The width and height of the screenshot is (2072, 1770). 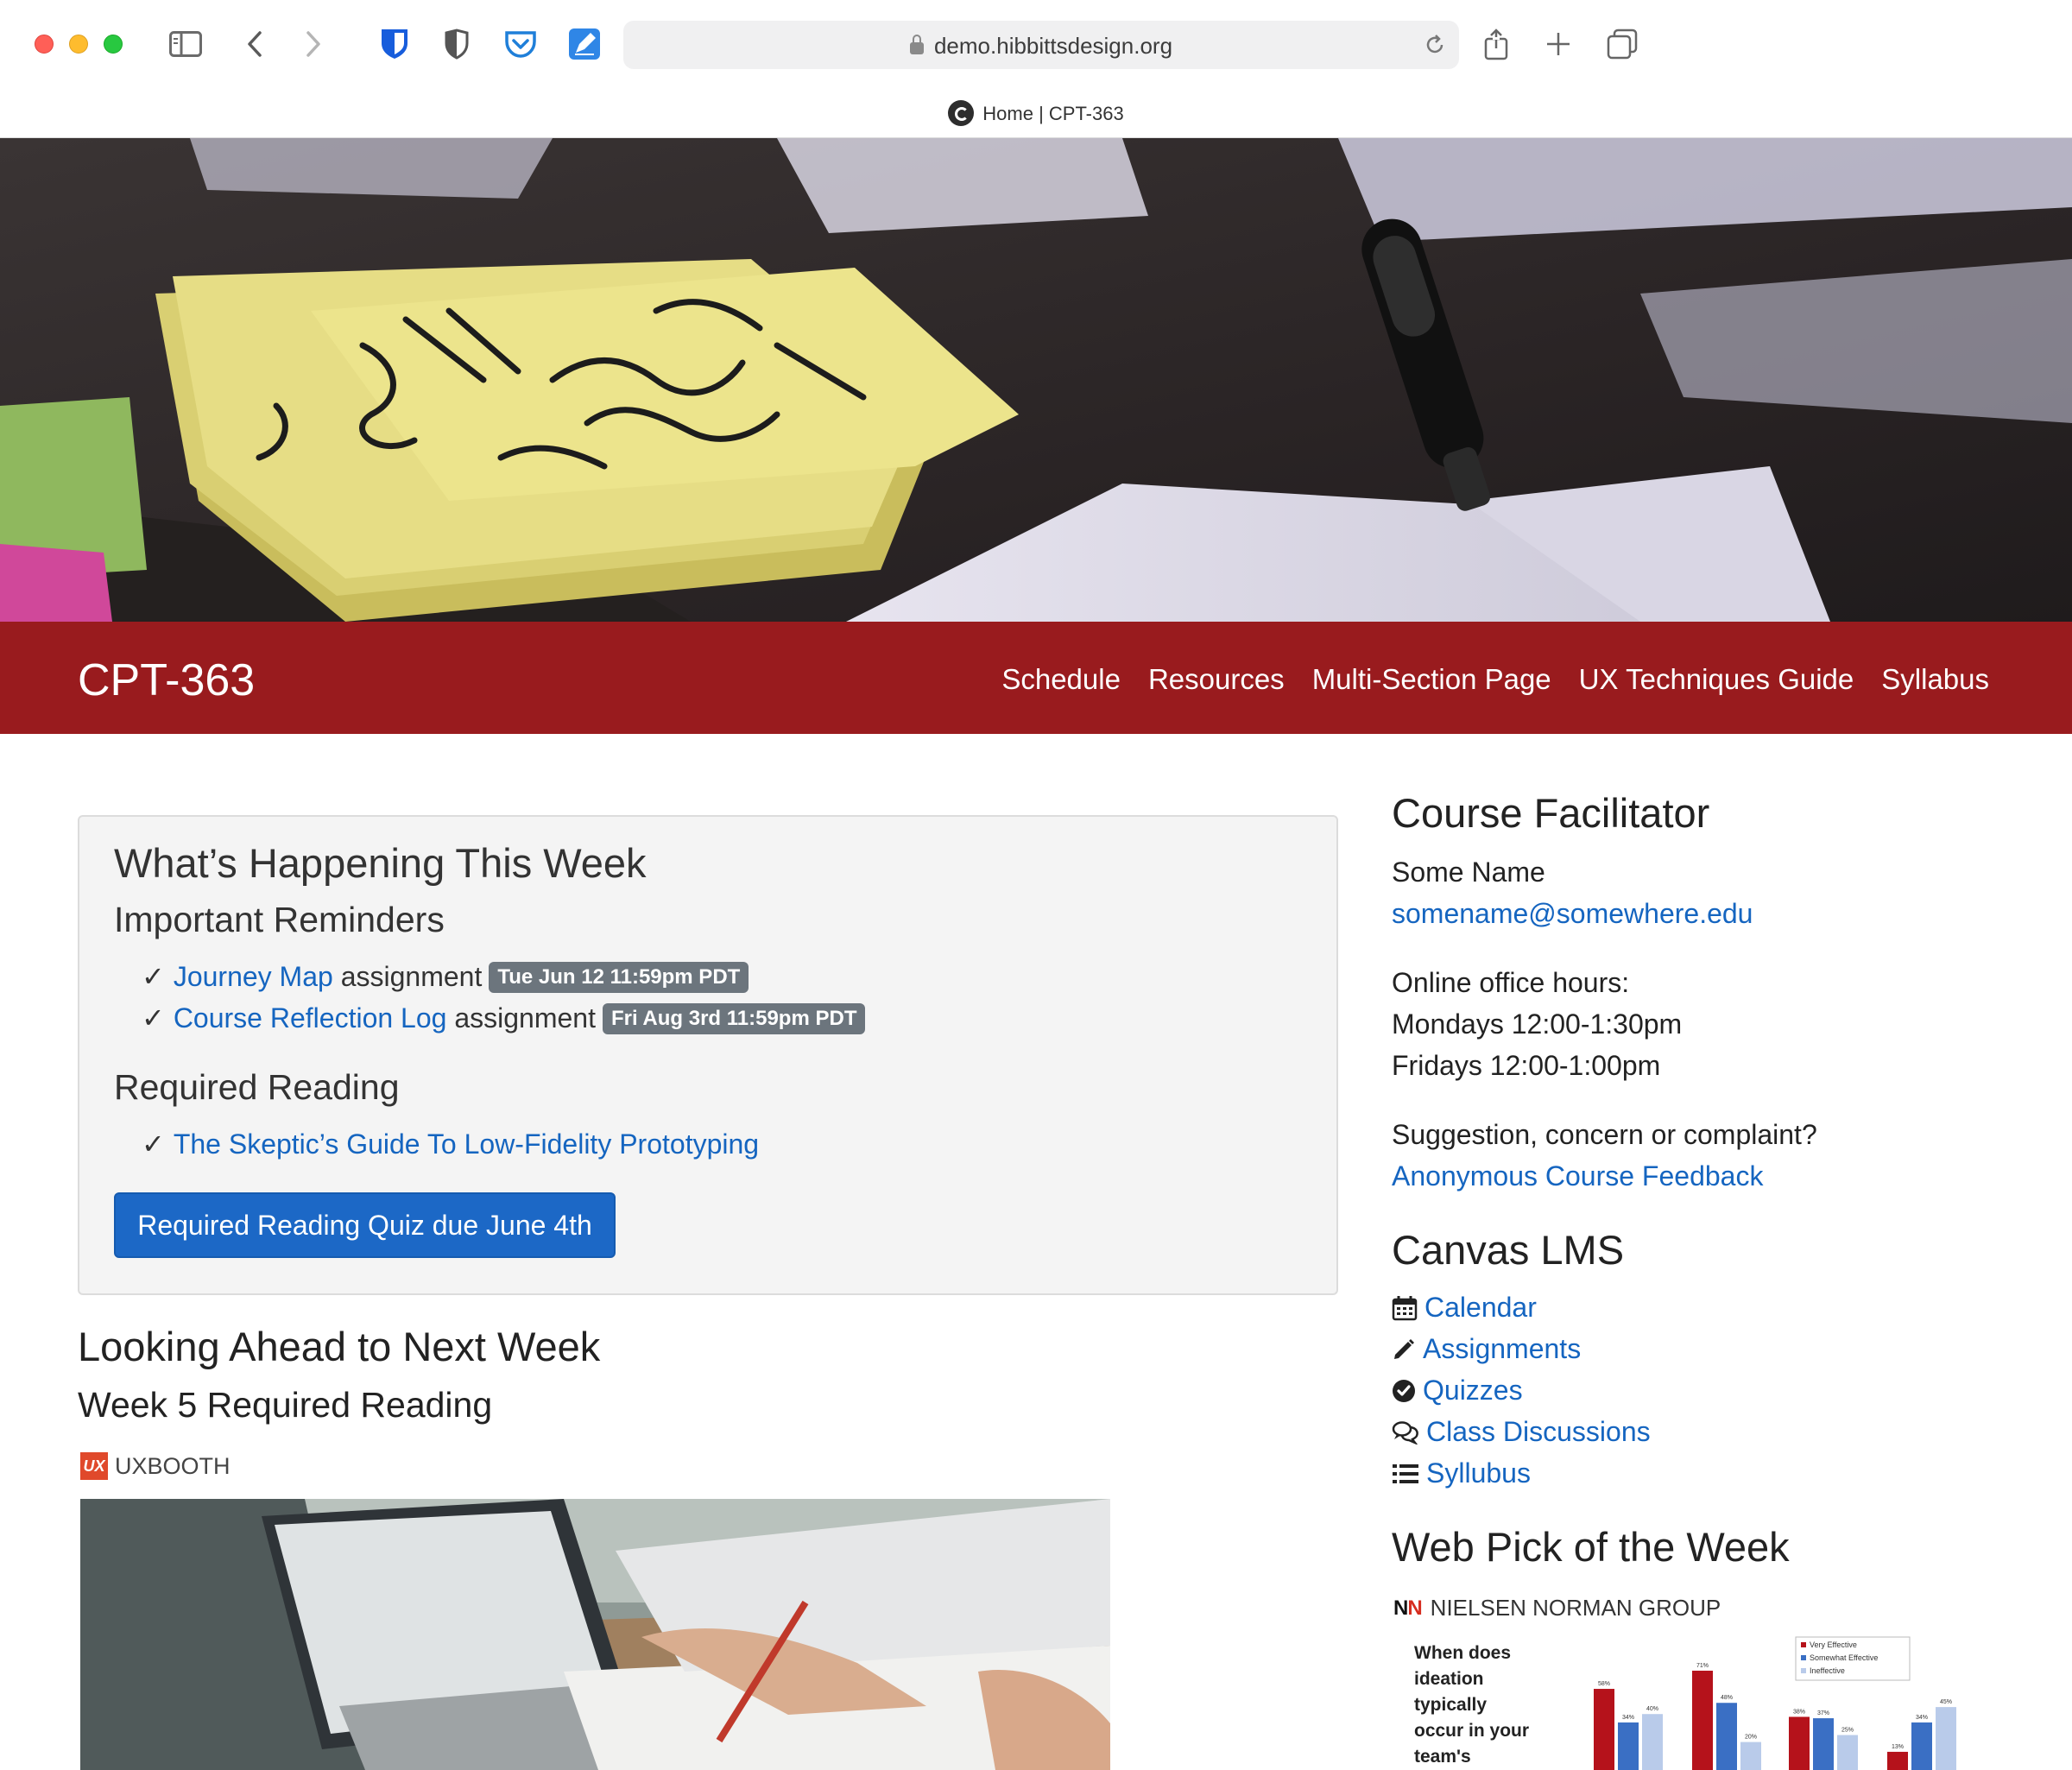 I want to click on thumbnail-bar-label: 40%, so click(x=1652, y=1709).